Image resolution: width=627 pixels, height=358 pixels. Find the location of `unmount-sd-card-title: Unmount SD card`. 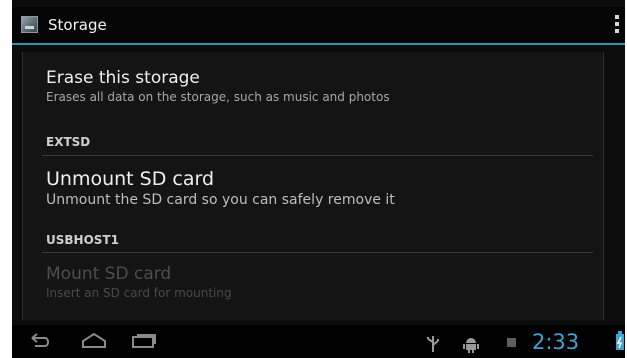

unmount-sd-card-title: Unmount SD card is located at coordinates (130, 179).